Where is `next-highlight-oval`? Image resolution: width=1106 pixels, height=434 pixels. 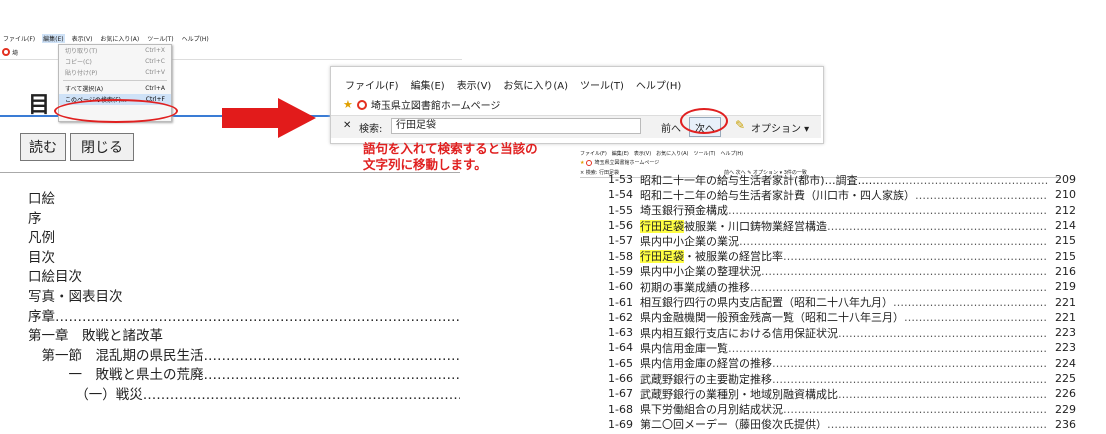
next-highlight-oval is located at coordinates (704, 121).